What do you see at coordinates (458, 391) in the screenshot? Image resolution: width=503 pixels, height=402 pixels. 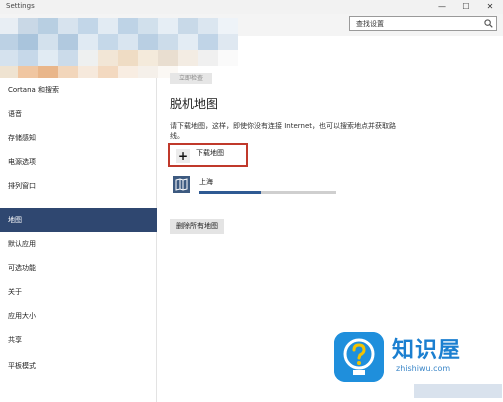 I see `watermark-stripe` at bounding box center [458, 391].